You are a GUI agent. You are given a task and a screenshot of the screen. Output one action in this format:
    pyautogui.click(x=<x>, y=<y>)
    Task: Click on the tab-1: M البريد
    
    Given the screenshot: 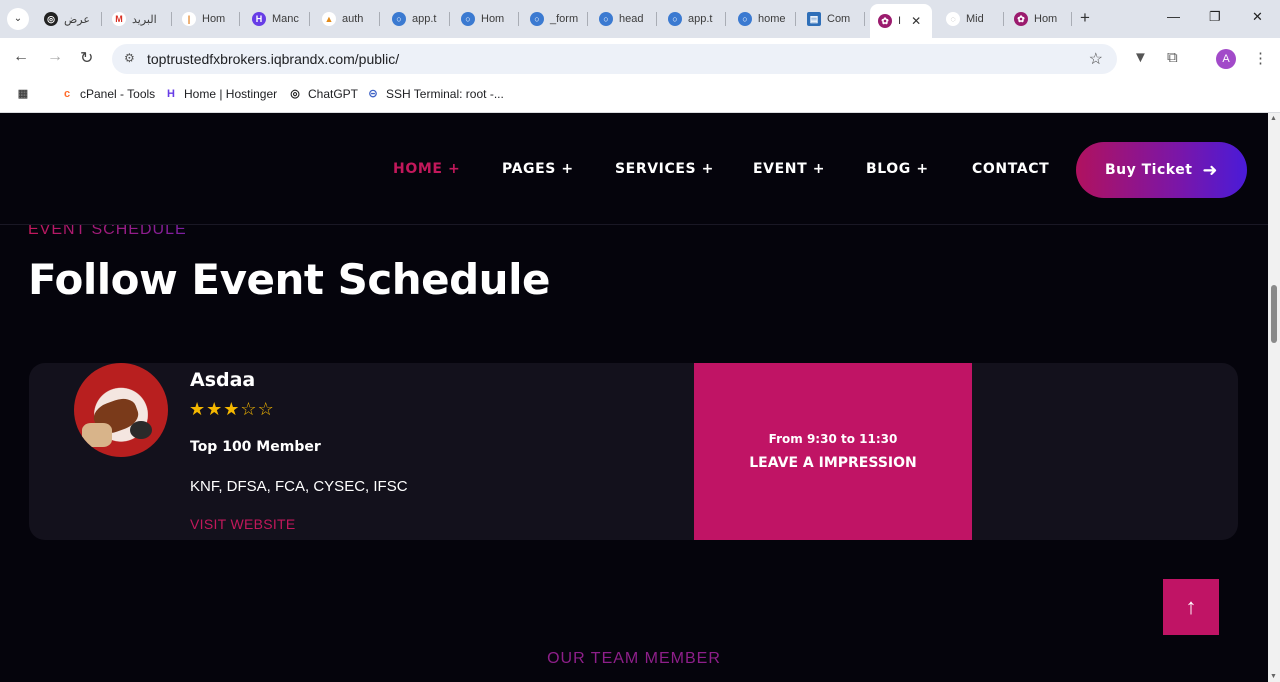 What is the action you would take?
    pyautogui.click(x=139, y=19)
    